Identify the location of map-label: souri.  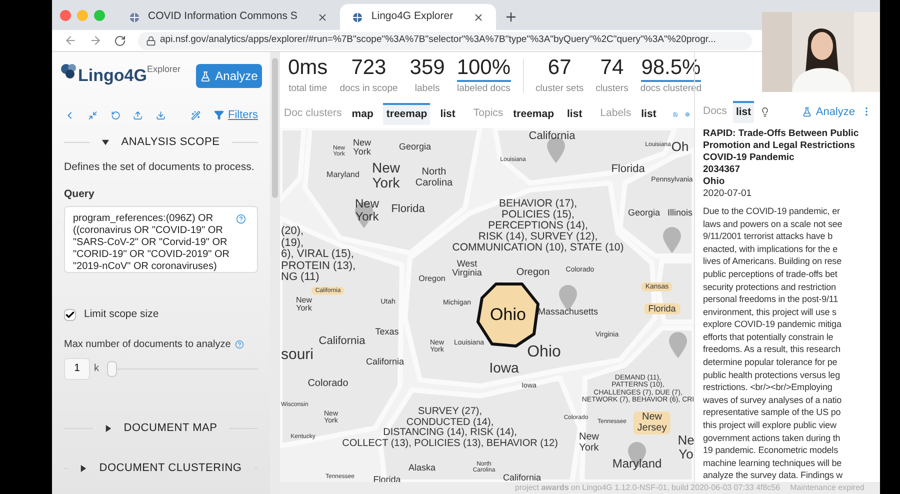
(297, 355).